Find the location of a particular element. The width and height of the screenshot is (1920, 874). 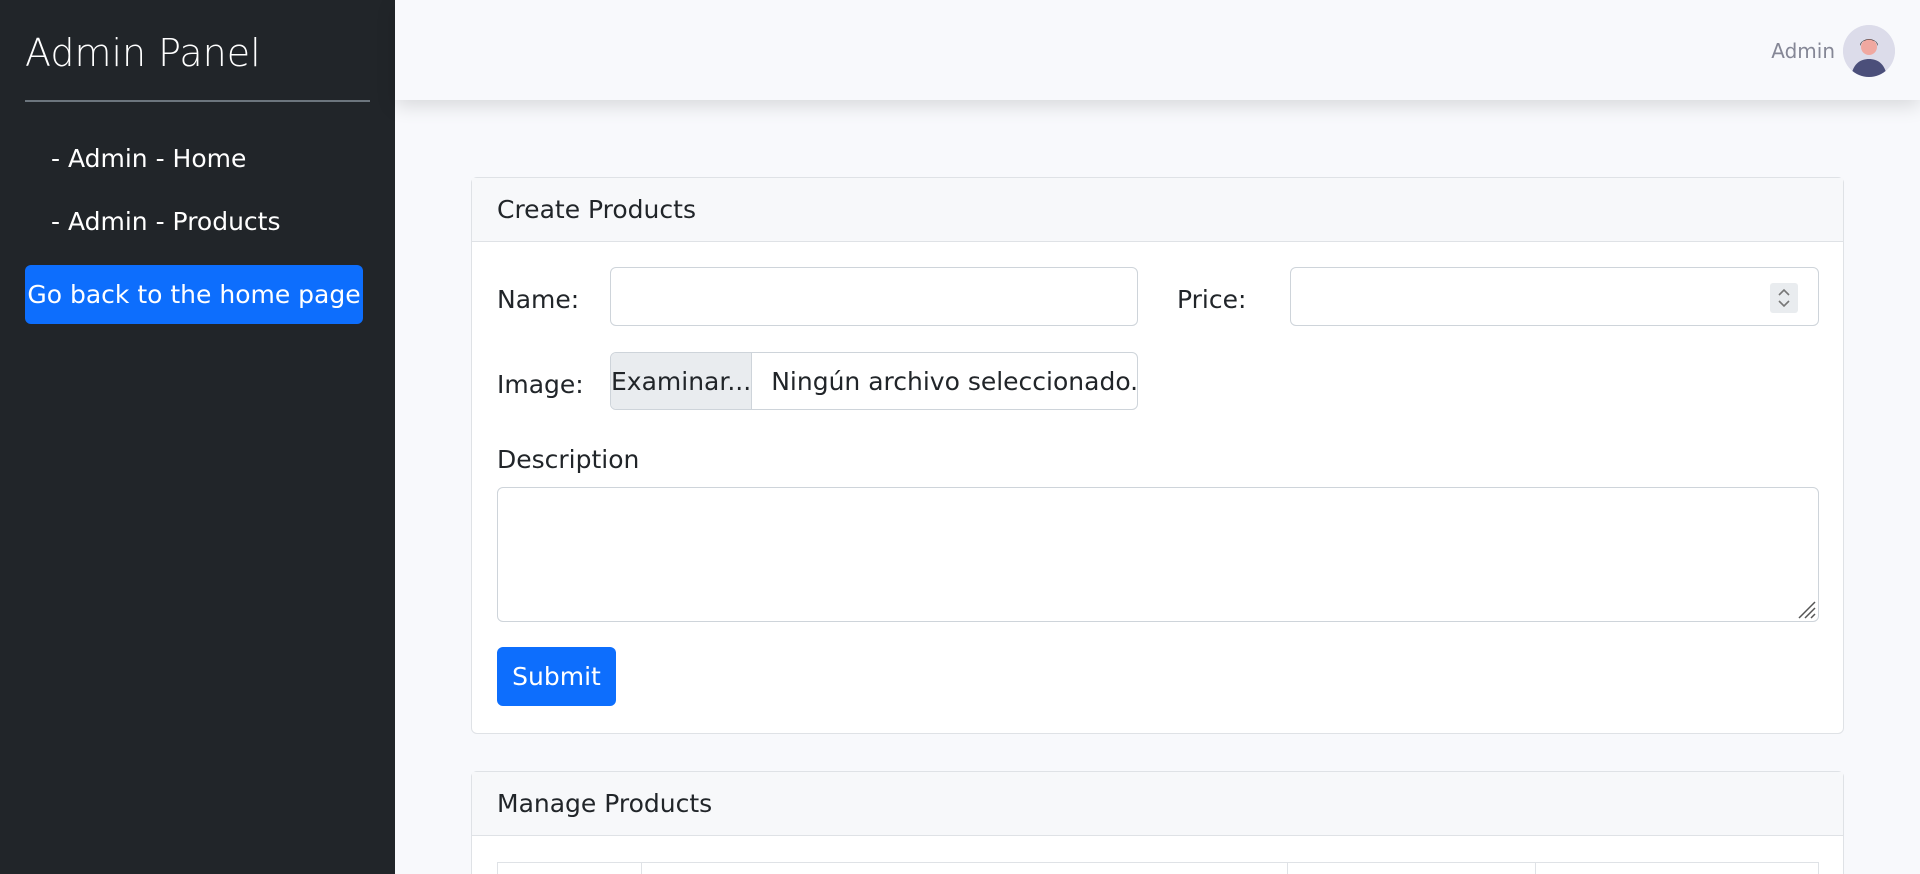

name-input is located at coordinates (874, 296).